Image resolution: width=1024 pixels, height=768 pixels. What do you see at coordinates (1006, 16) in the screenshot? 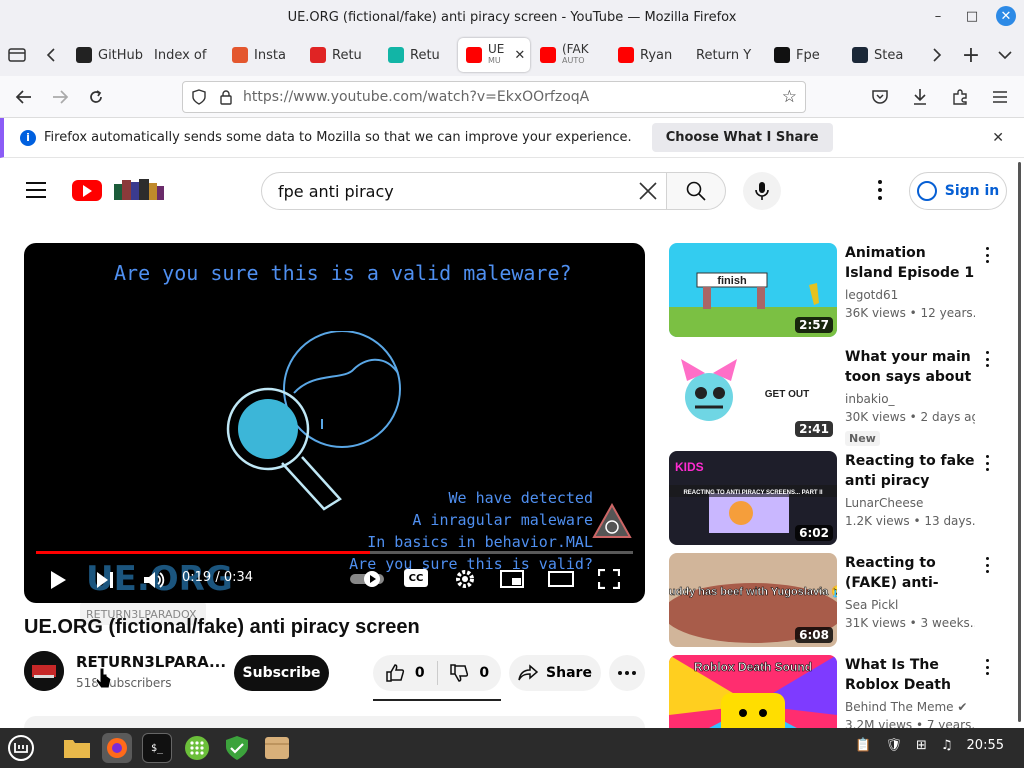
I see `close-window-button: ✕` at bounding box center [1006, 16].